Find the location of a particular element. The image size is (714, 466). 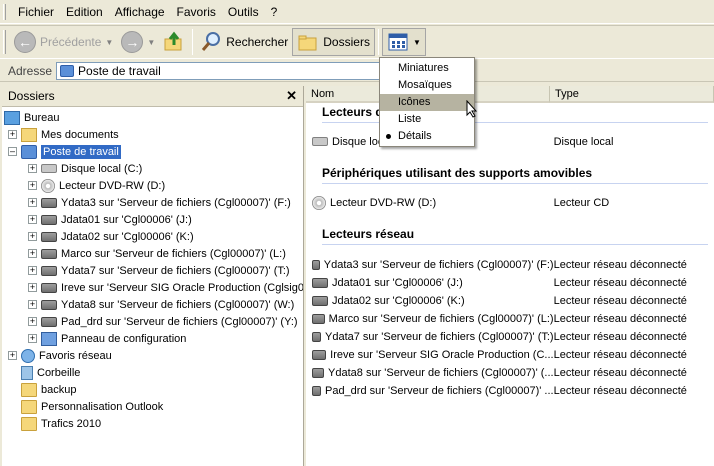

folders-icon is located at coordinates (307, 43).